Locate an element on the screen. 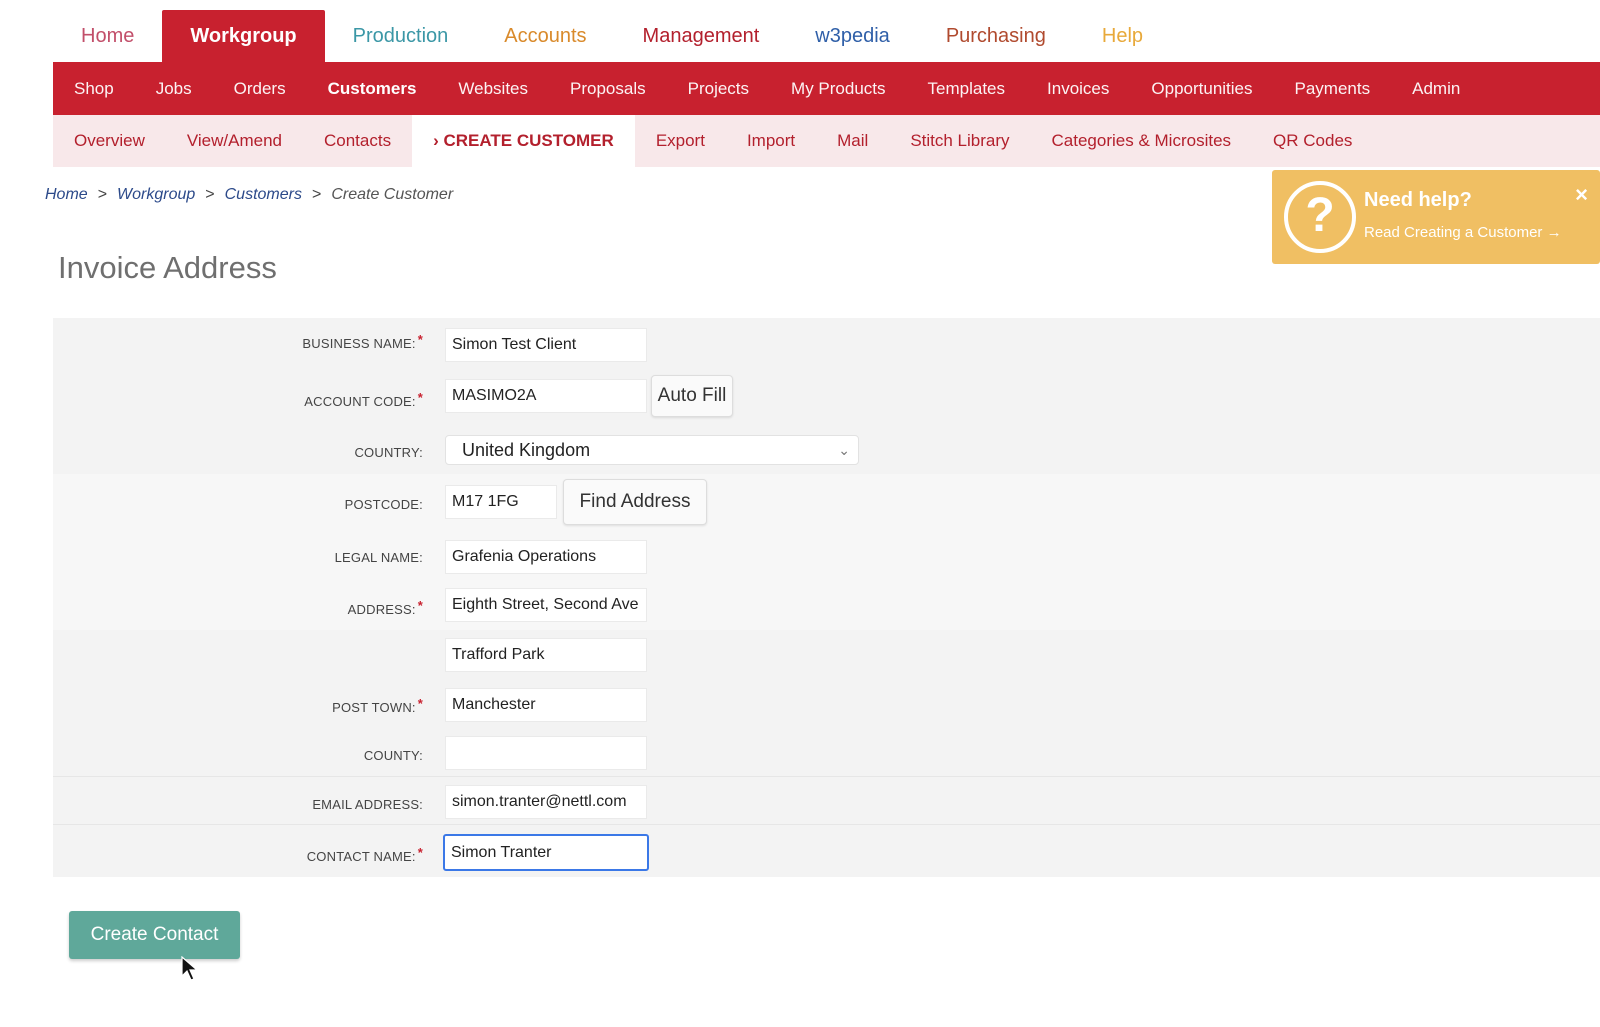 This screenshot has width=1600, height=1027. third-nav-categories-microsites: Categories & Microsites is located at coordinates (1142, 141).